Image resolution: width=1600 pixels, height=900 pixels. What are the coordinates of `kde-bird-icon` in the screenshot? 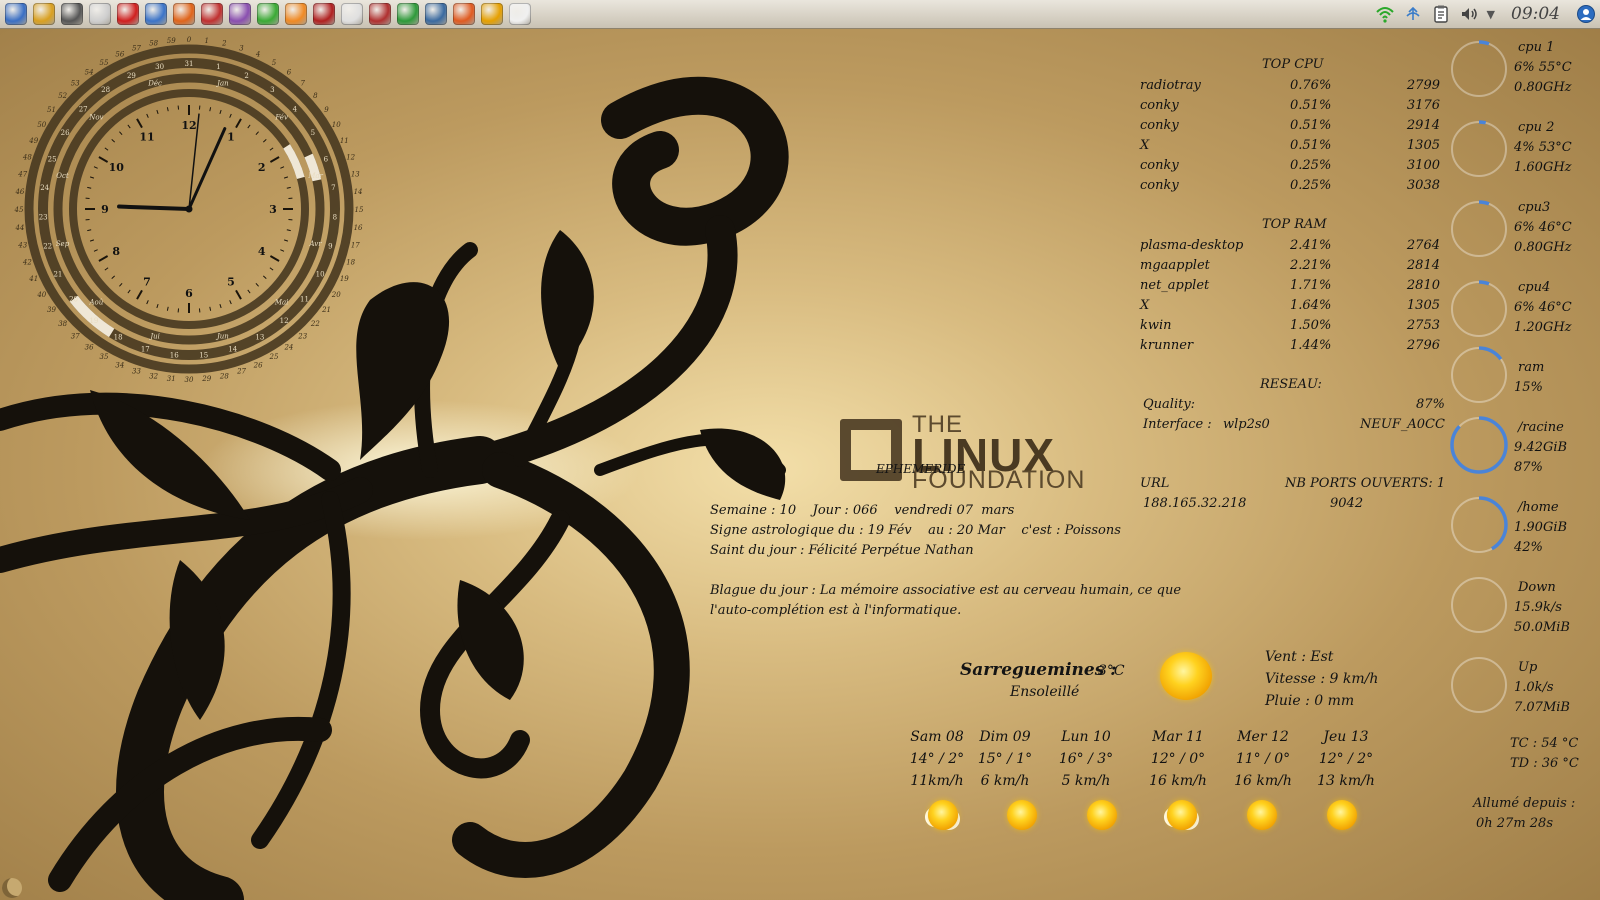 It's located at (156, 14).